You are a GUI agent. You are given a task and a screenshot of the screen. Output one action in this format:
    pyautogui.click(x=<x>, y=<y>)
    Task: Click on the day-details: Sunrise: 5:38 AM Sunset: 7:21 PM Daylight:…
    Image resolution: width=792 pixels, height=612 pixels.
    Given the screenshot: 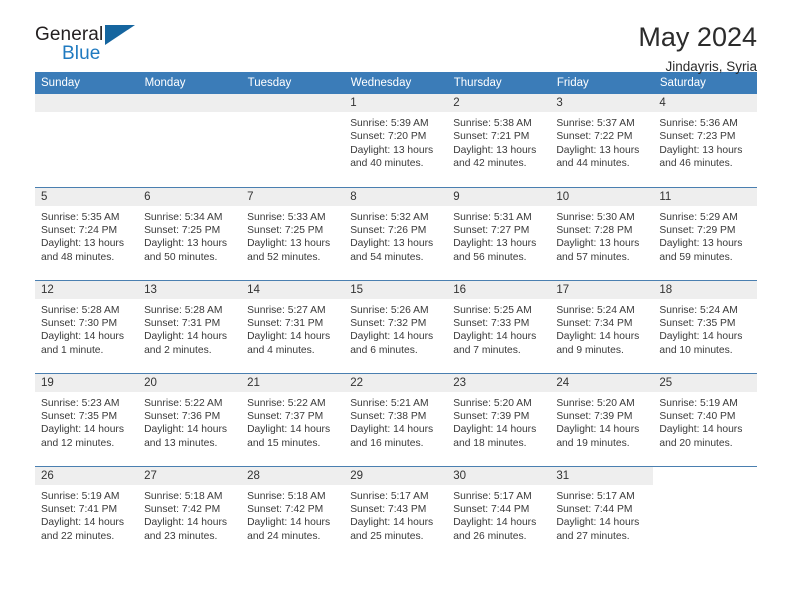 What is the action you would take?
    pyautogui.click(x=498, y=141)
    